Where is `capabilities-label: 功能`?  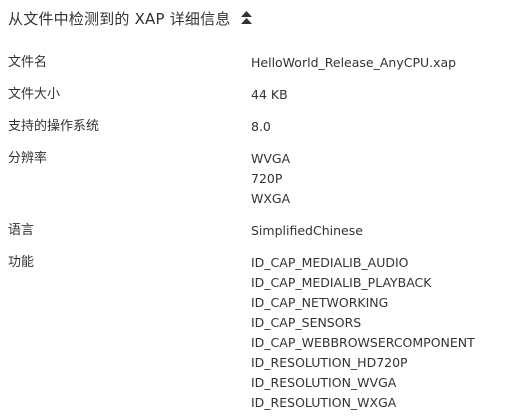
capabilities-label: 功能 is located at coordinates (21, 262).